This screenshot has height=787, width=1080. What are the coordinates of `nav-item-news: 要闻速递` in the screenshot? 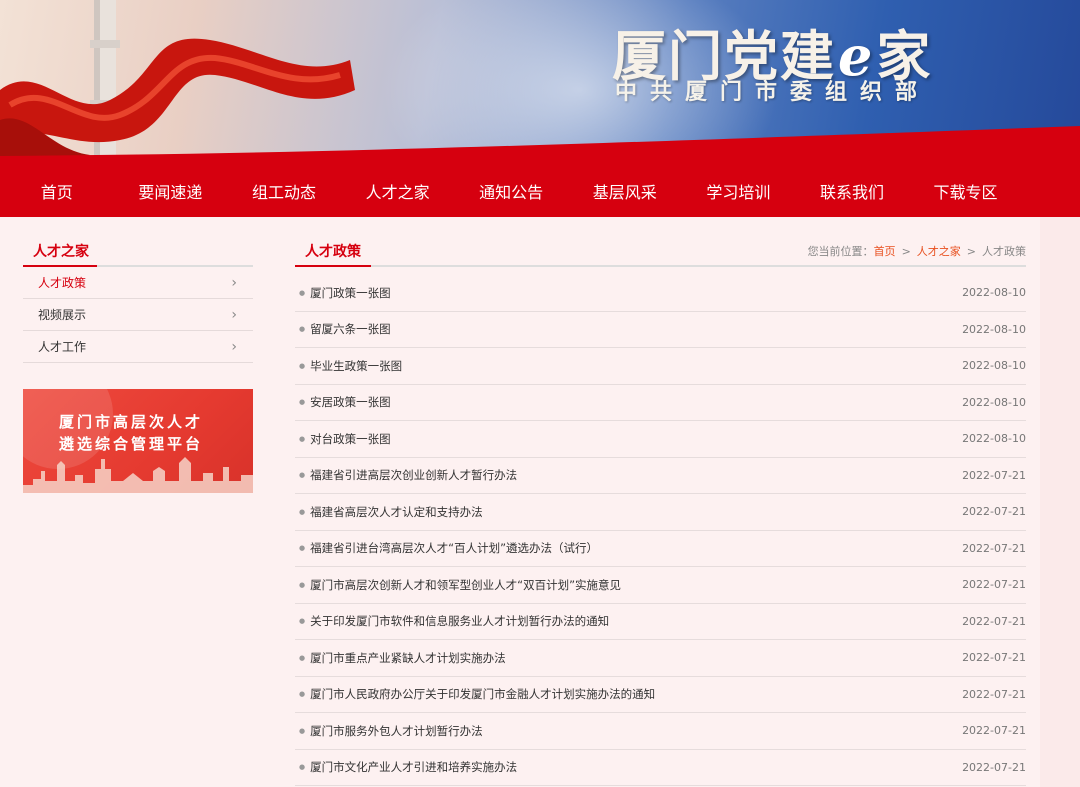 It's located at (171, 191).